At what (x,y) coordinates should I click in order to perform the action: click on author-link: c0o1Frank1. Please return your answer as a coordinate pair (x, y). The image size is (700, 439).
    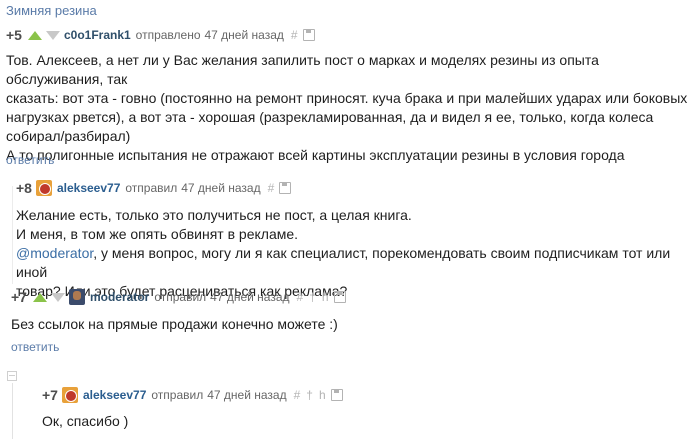
    Looking at the image, I should click on (97, 35).